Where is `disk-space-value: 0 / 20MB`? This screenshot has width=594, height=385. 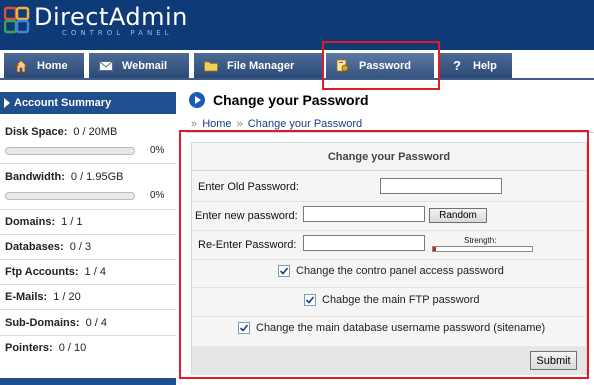 disk-space-value: 0 / 20MB is located at coordinates (95, 132).